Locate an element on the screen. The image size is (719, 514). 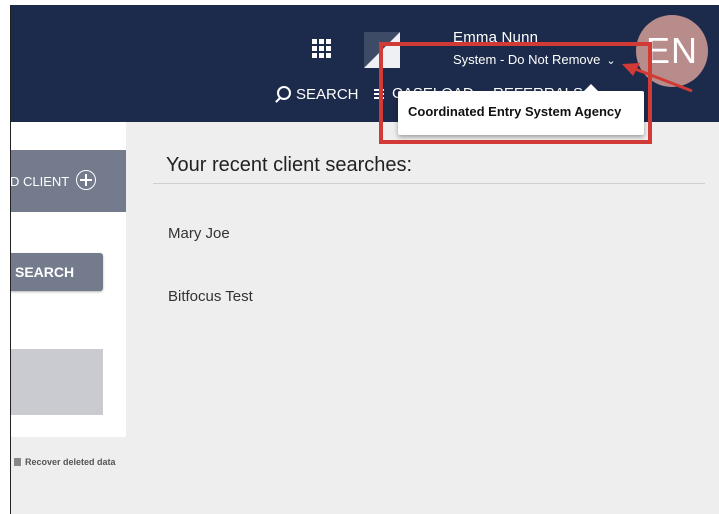
recent-client-item: Bitfocus Test is located at coordinates (210, 296).